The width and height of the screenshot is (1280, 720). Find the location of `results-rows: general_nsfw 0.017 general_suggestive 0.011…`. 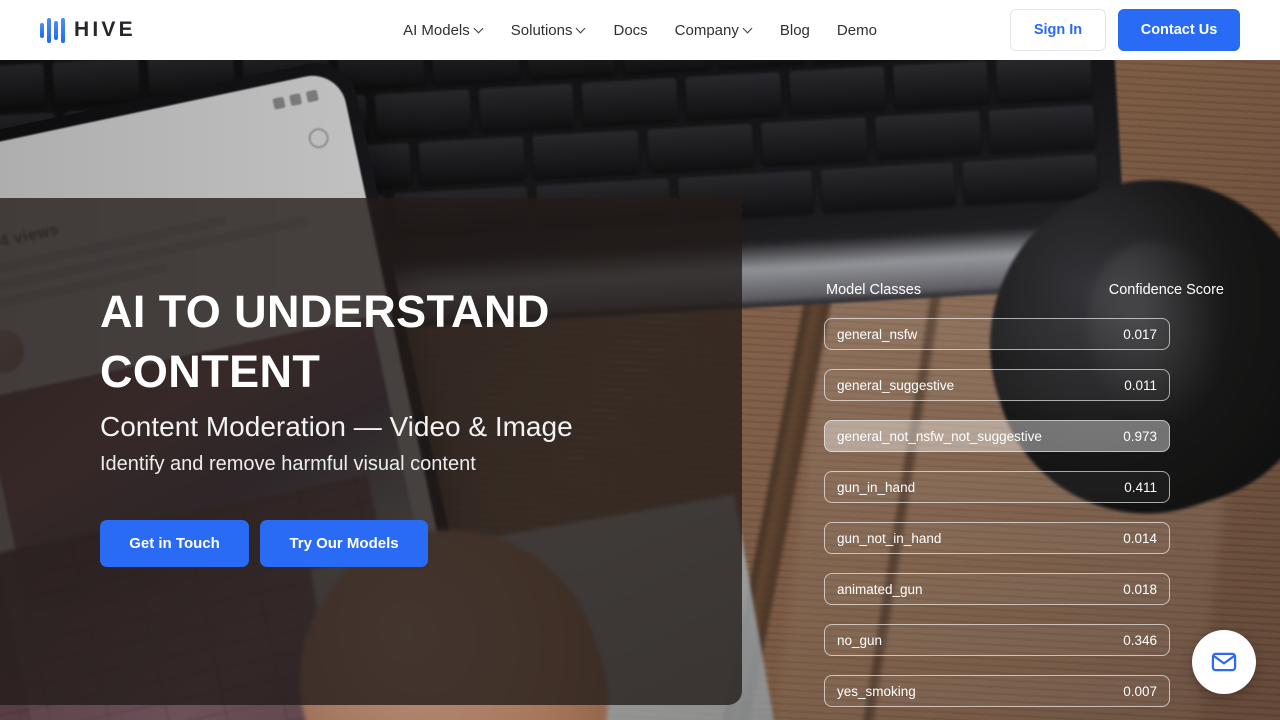

results-rows: general_nsfw 0.017 general_suggestive 0.011… is located at coordinates (997, 512).